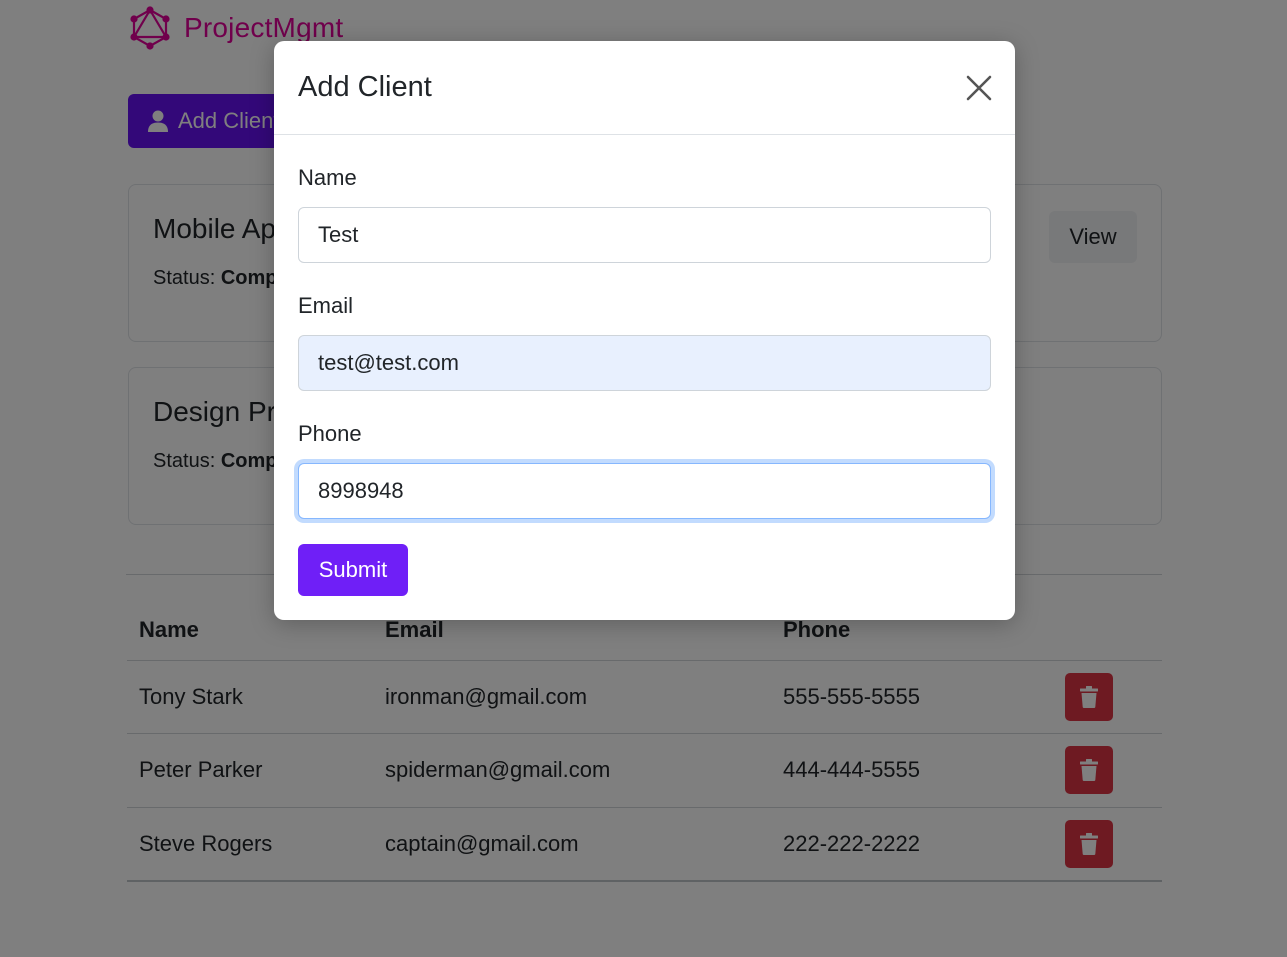 The height and width of the screenshot is (957, 1287). Describe the element at coordinates (326, 305) in the screenshot. I see `email-label: Email` at that location.